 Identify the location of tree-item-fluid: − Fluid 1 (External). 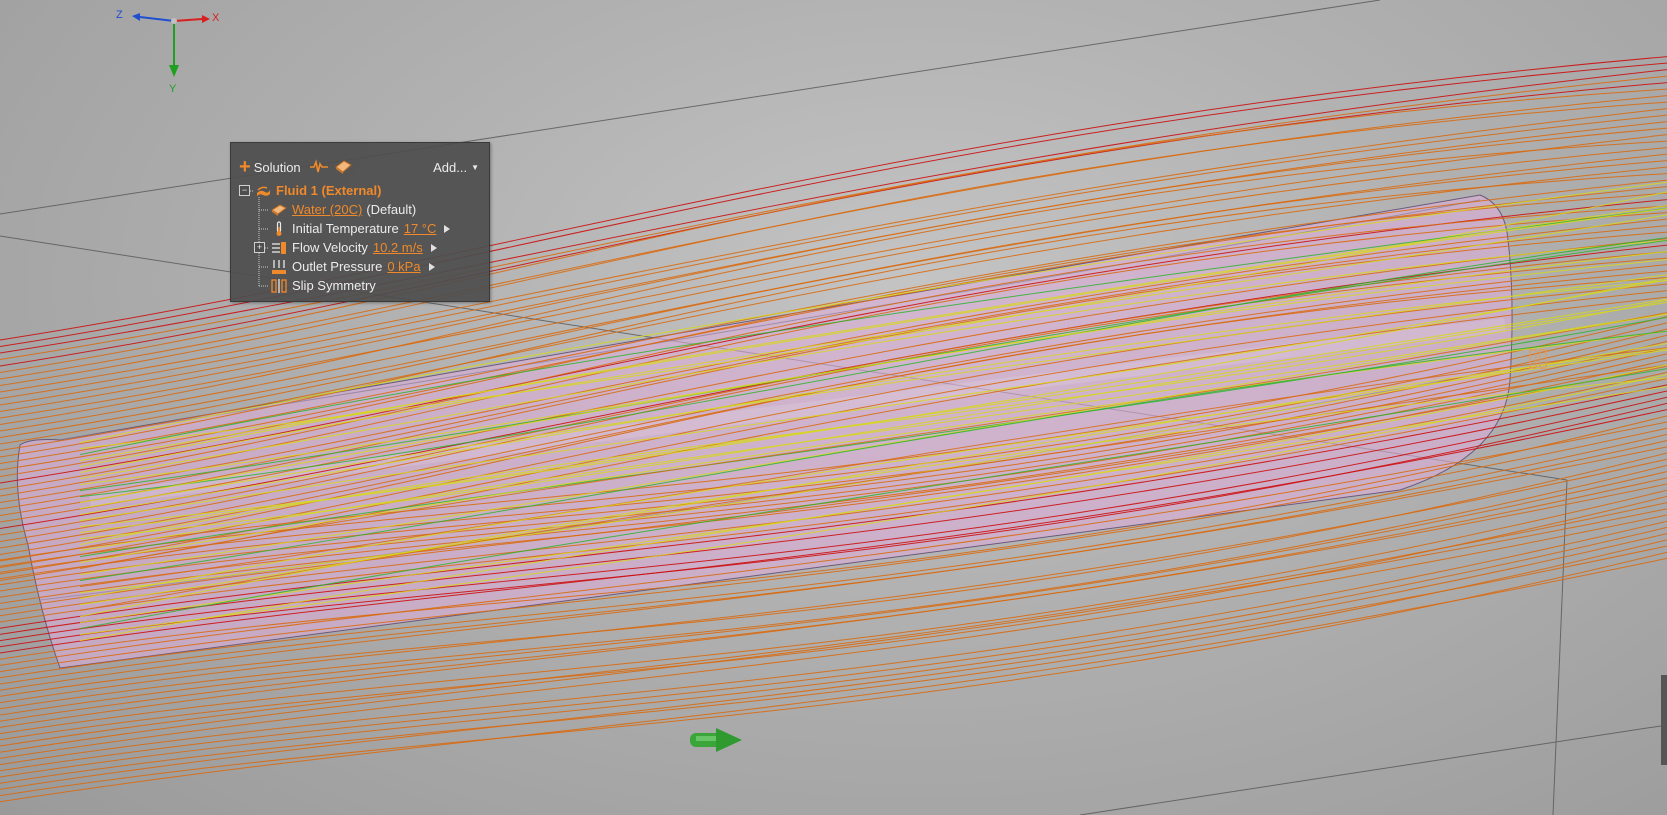
(361, 190).